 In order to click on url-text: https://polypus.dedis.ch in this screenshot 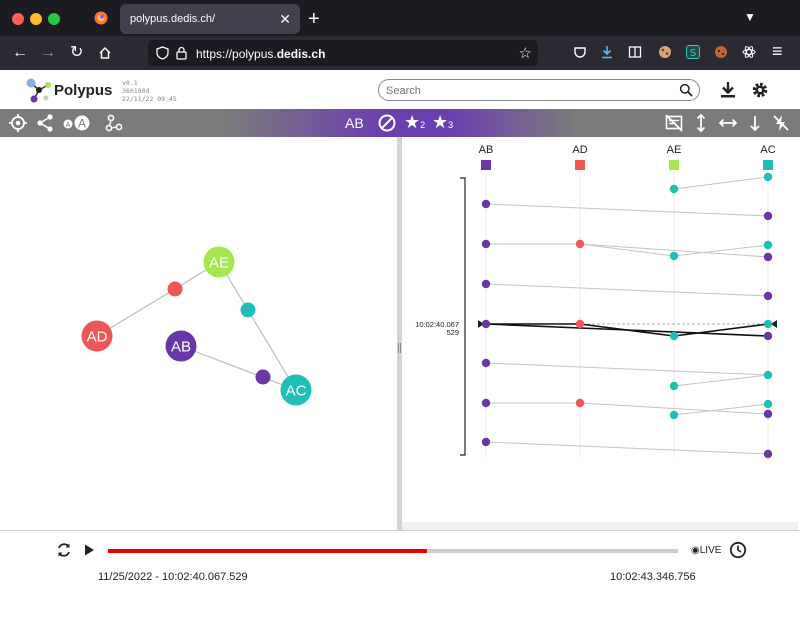, I will do `click(260, 54)`.